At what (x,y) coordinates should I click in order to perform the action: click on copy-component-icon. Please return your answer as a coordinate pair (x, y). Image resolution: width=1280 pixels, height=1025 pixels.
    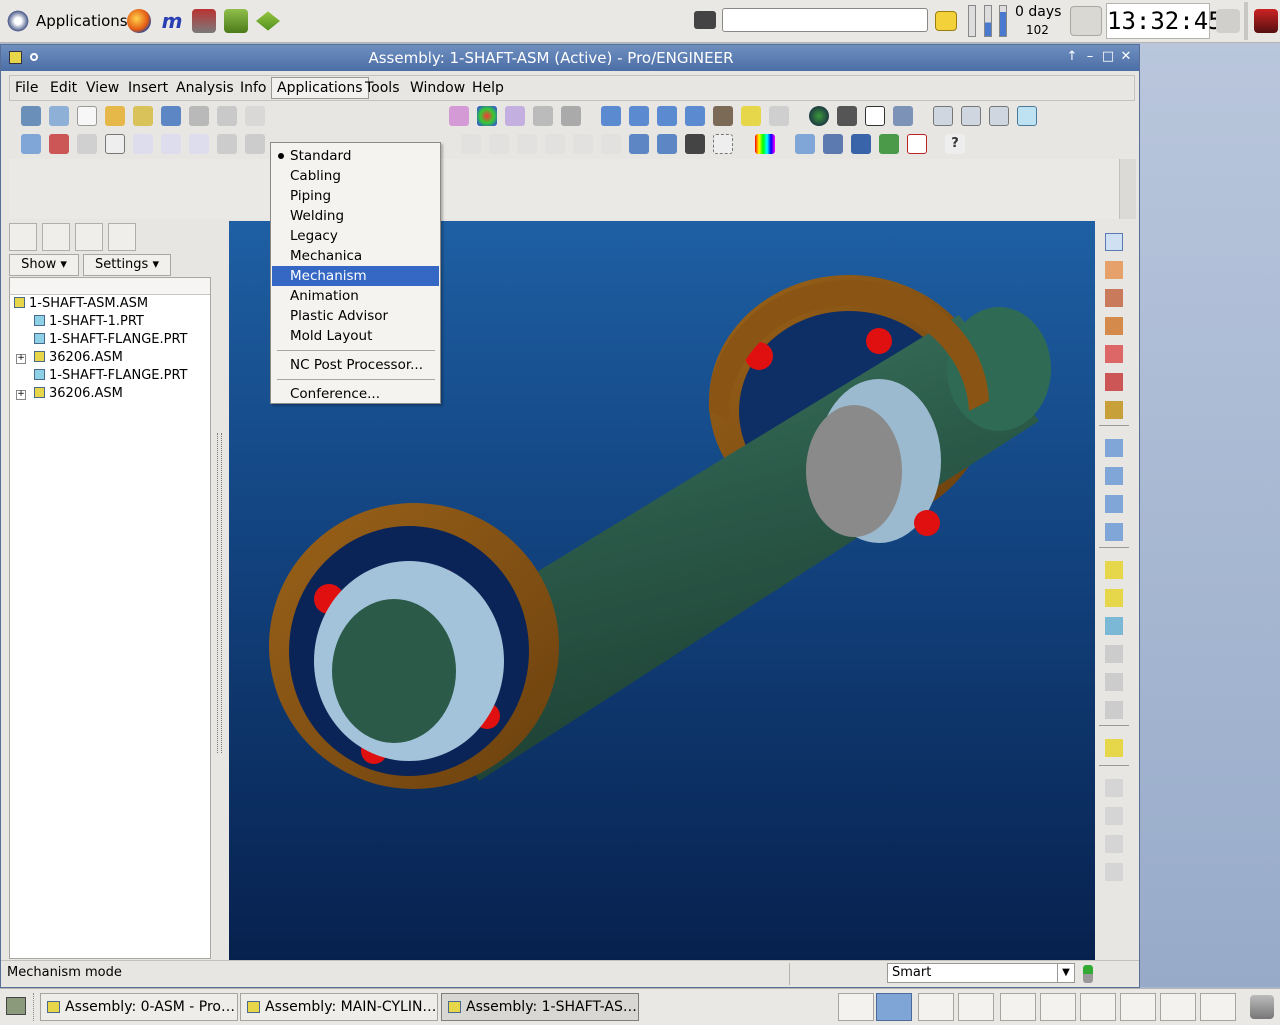
    Looking at the image, I should click on (1114, 598).